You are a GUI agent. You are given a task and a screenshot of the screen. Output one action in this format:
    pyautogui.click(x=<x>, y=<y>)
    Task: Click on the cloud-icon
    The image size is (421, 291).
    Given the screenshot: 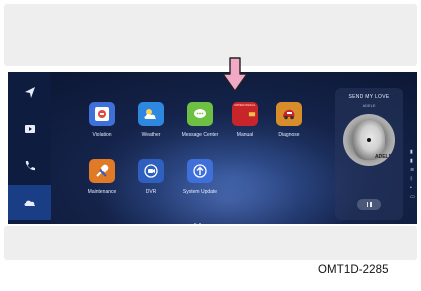 What is the action you would take?
    pyautogui.click(x=29, y=203)
    